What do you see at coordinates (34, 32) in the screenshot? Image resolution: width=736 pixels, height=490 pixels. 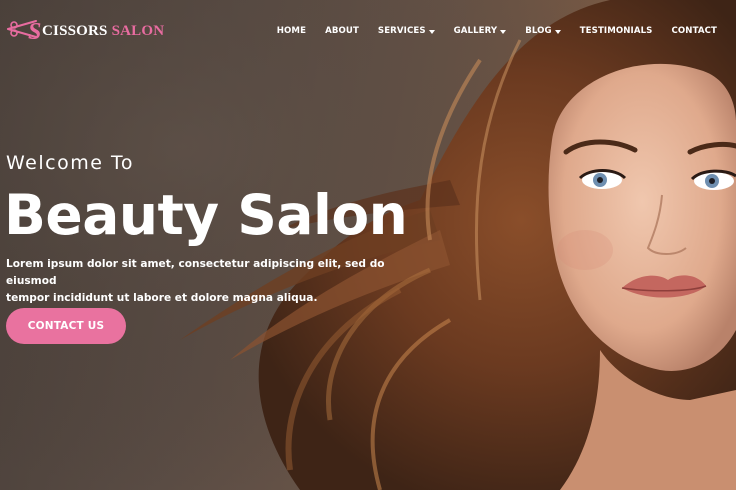 I see `svg-text: S` at bounding box center [34, 32].